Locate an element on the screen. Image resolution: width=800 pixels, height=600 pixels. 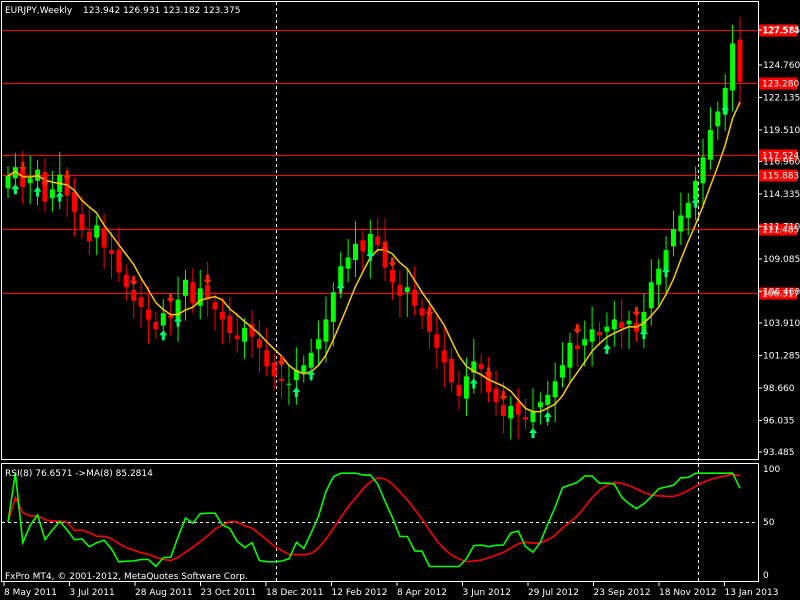
price-tick-label: 119.510 is located at coordinates (781, 131).